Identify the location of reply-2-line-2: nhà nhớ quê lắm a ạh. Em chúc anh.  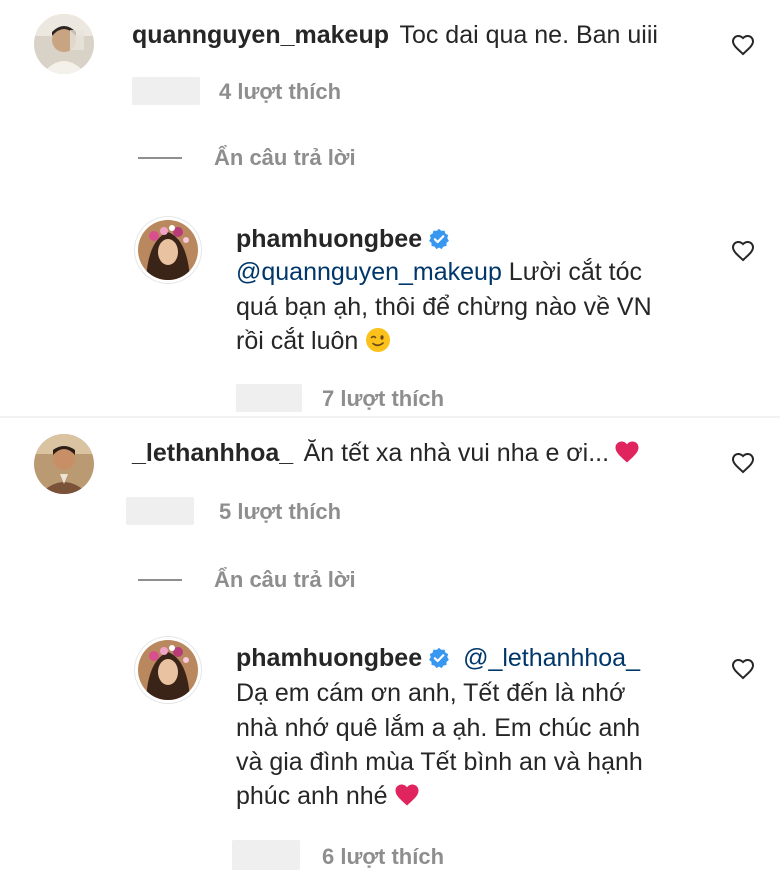
(438, 728).